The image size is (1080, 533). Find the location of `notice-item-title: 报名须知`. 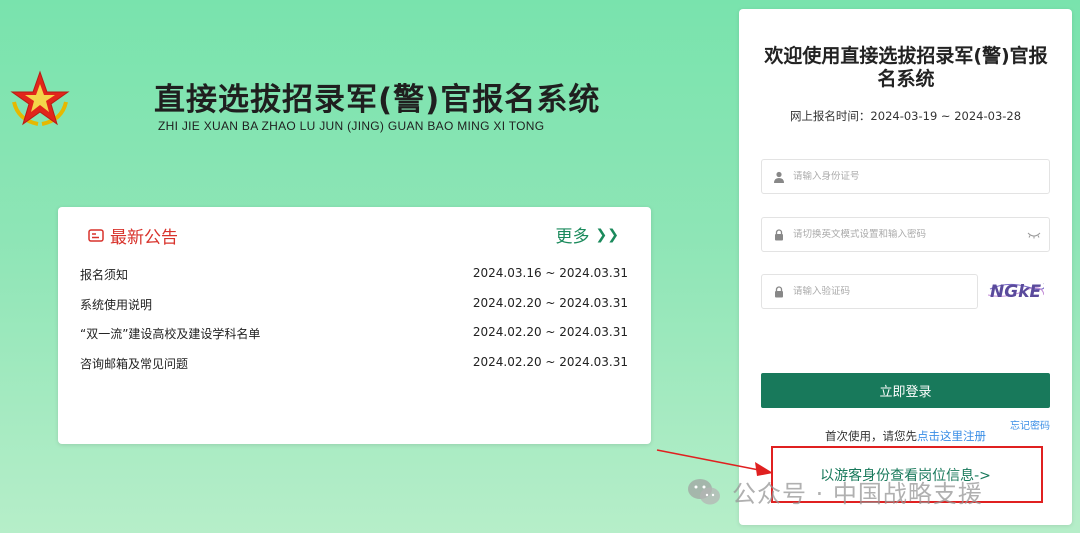

notice-item-title: 报名须知 is located at coordinates (104, 275).